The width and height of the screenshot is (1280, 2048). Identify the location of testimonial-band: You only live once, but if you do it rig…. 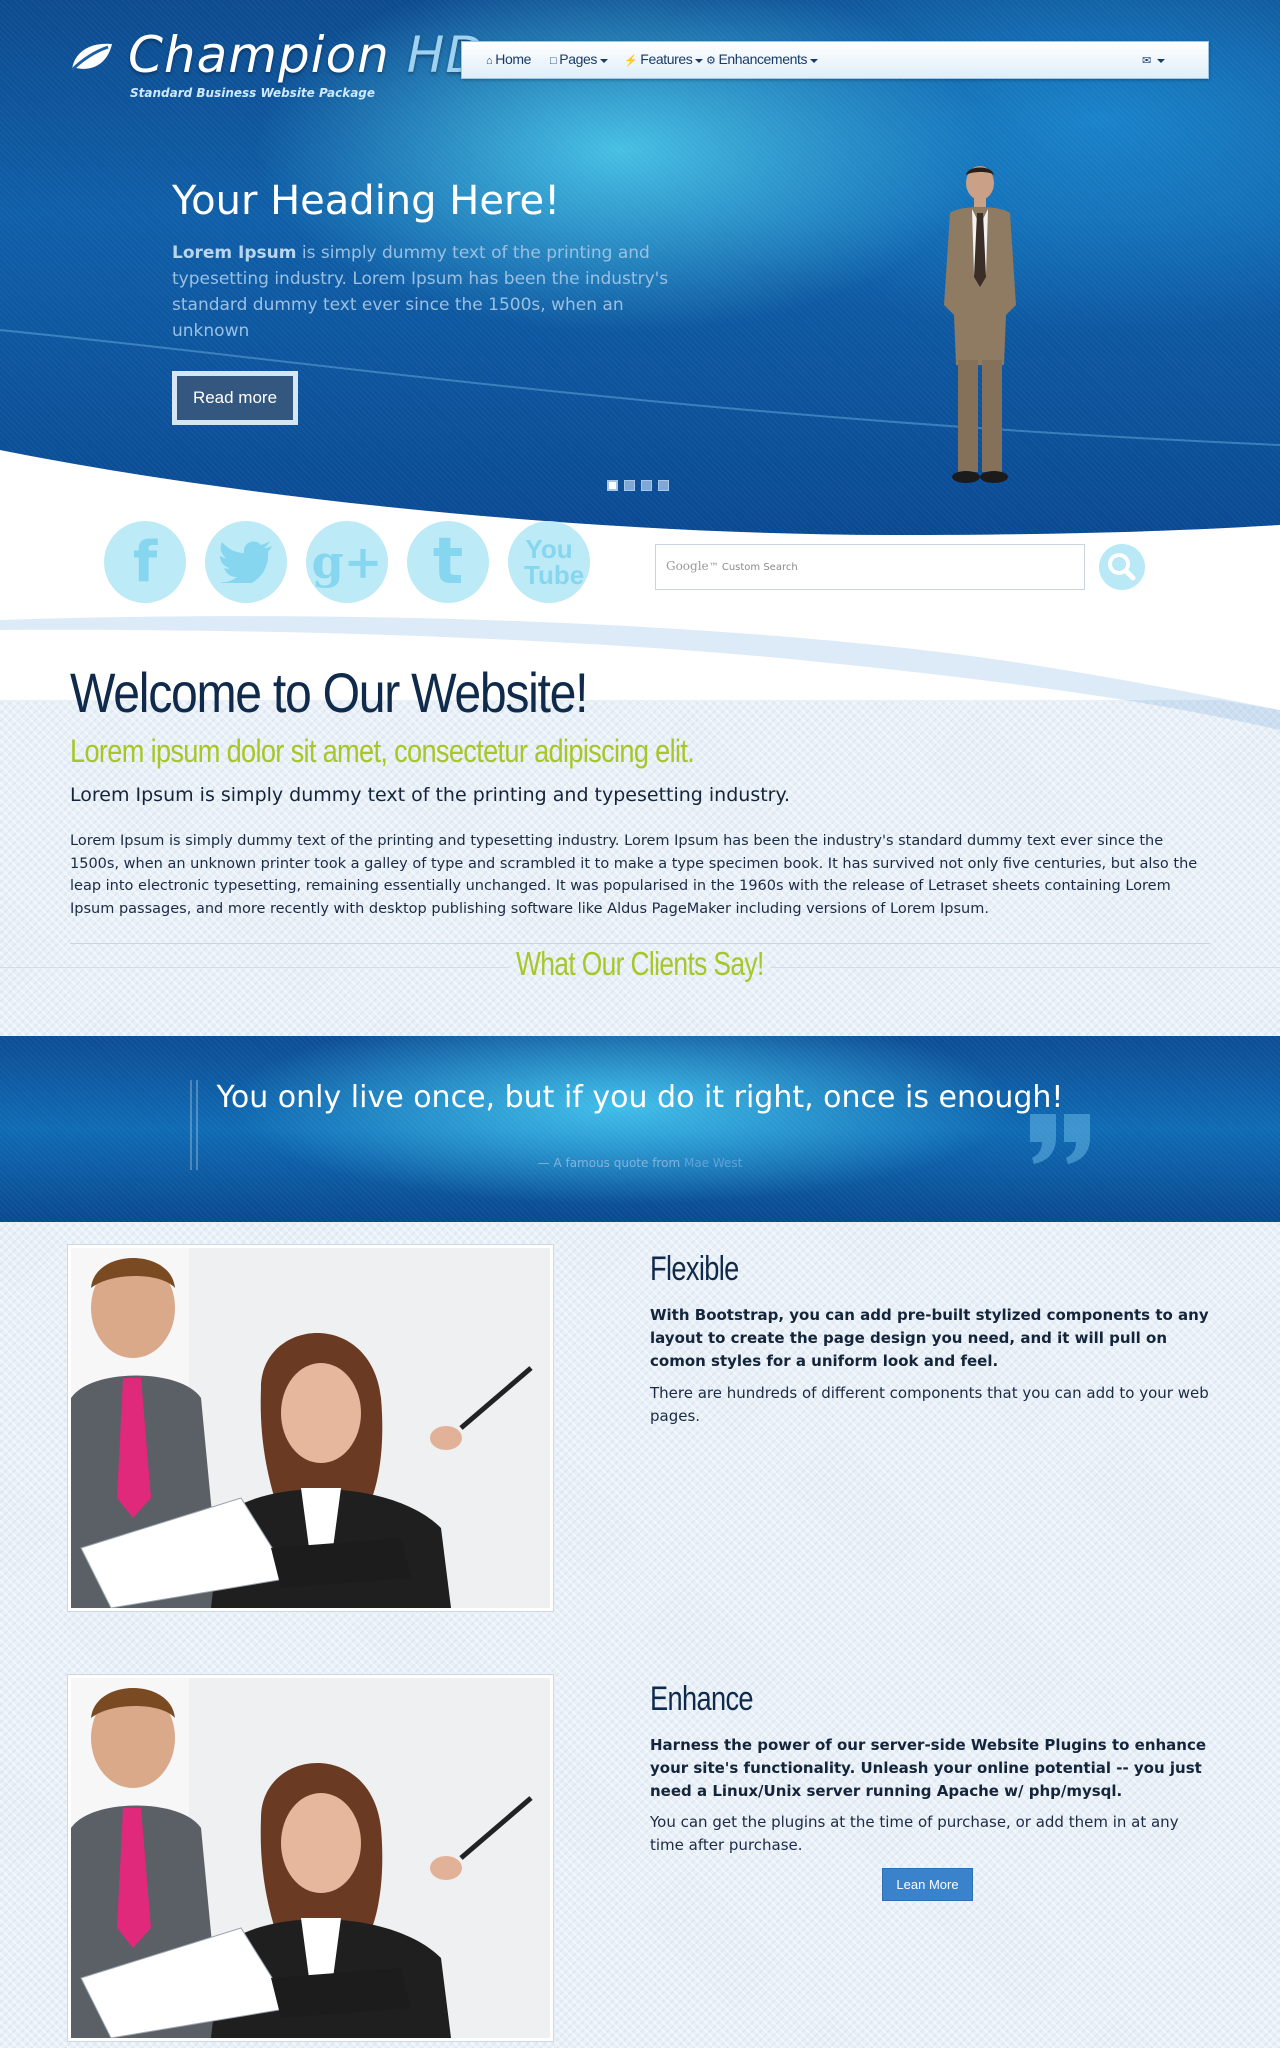
(640, 1129).